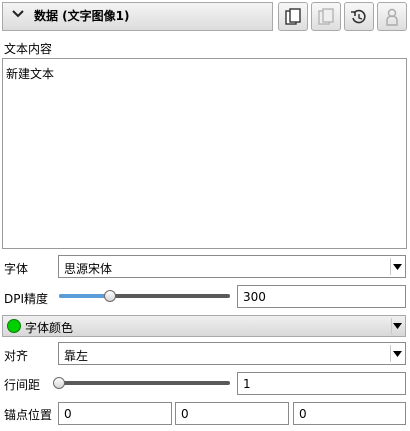  Describe the element at coordinates (85, 296) in the screenshot. I see `dpi-slider-fill` at that location.